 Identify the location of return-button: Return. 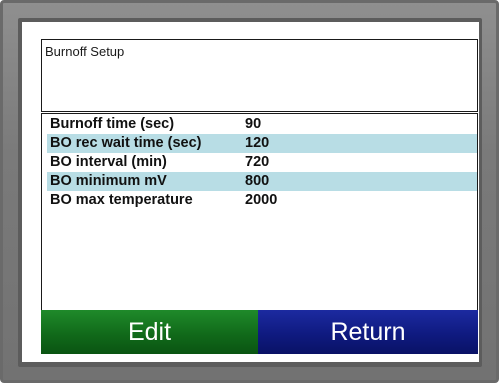
(368, 332).